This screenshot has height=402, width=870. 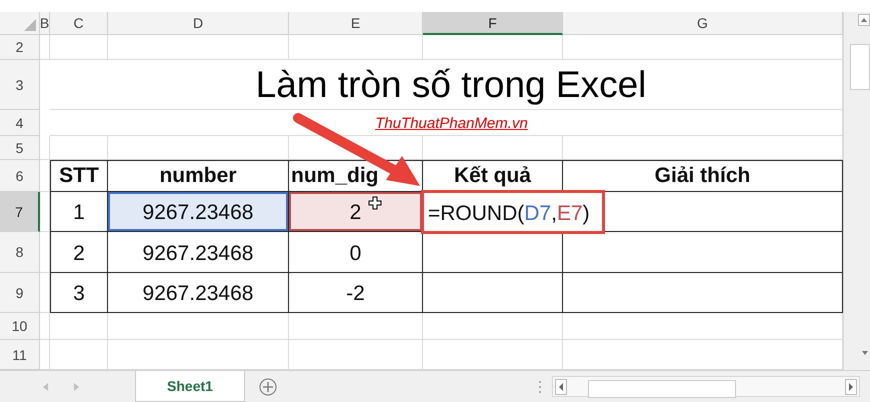 I want to click on column-header: D, so click(x=198, y=23).